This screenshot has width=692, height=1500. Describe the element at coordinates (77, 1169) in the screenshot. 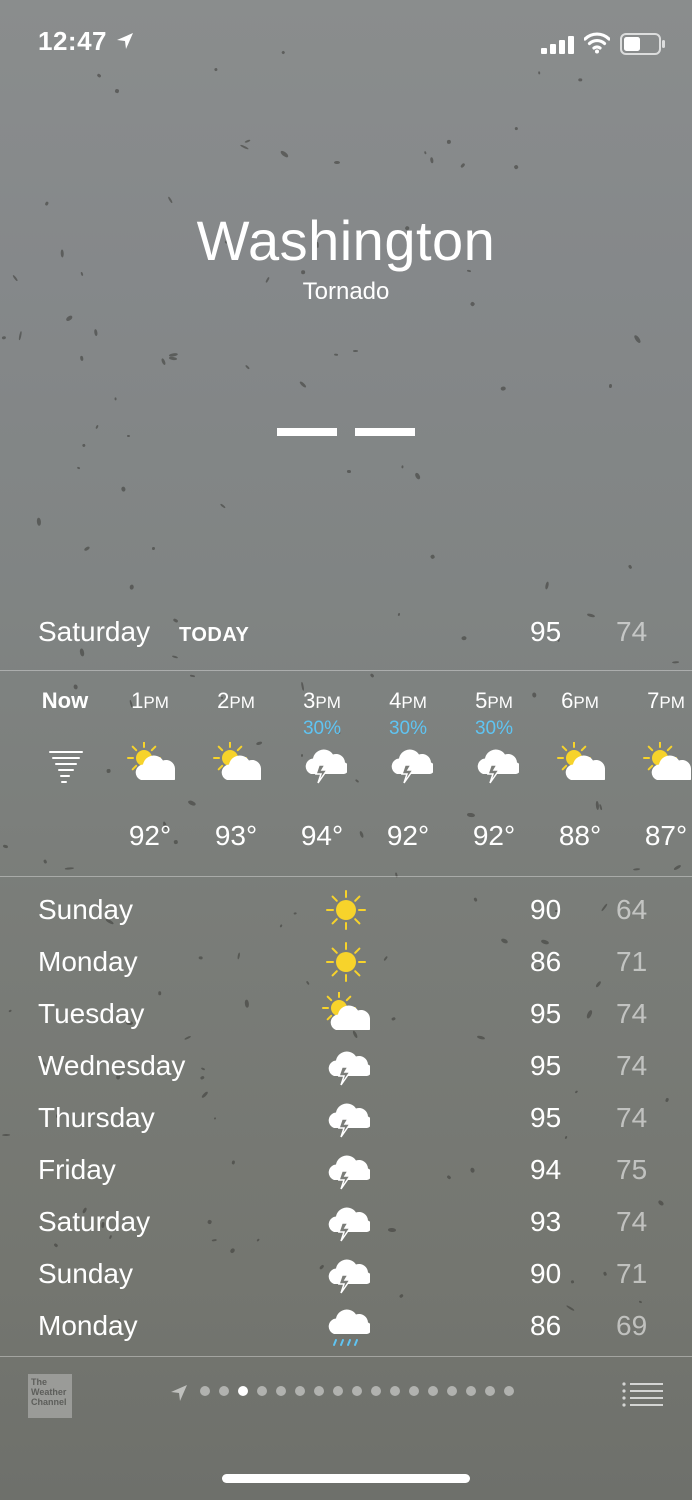

I see `day-name: Friday` at that location.